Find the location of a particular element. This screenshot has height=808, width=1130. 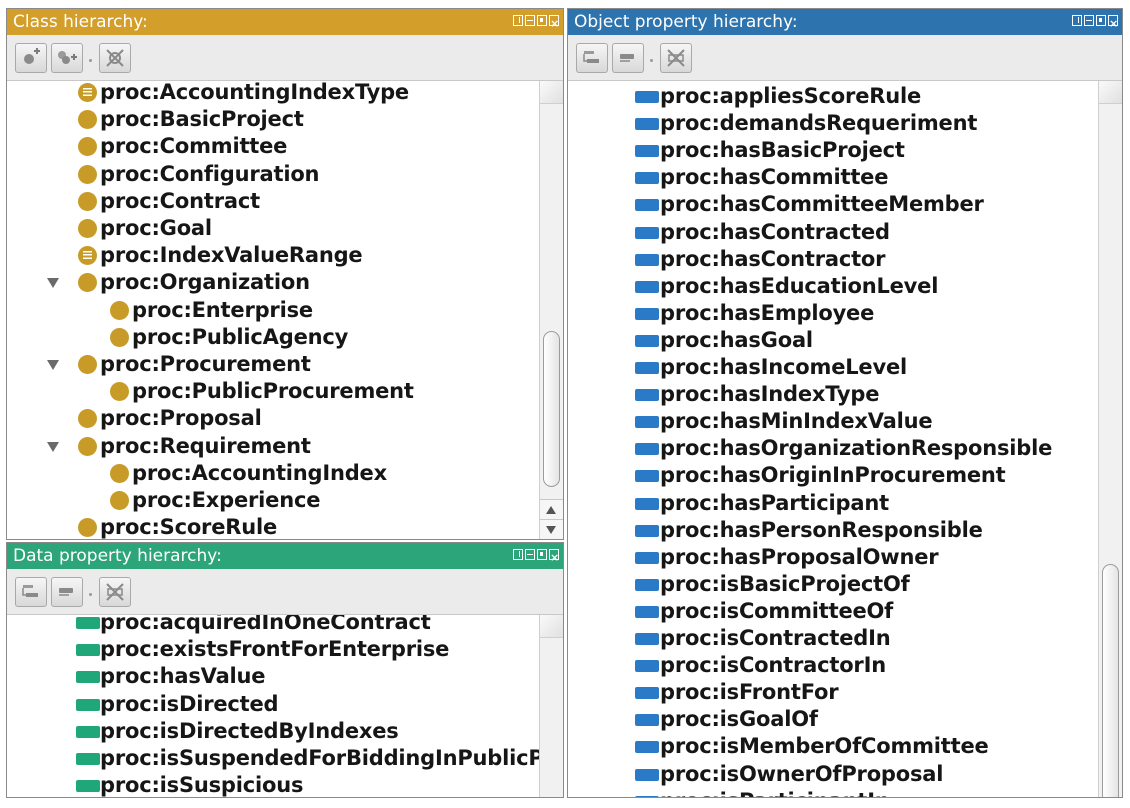

object-property-label: proc:hasContracted is located at coordinates (775, 231).